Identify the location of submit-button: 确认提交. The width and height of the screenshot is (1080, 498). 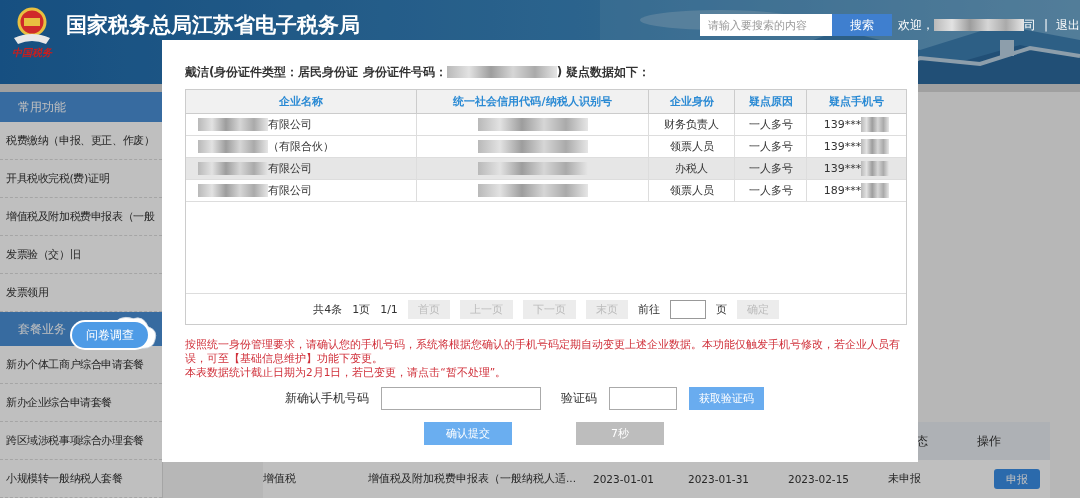
(468, 433).